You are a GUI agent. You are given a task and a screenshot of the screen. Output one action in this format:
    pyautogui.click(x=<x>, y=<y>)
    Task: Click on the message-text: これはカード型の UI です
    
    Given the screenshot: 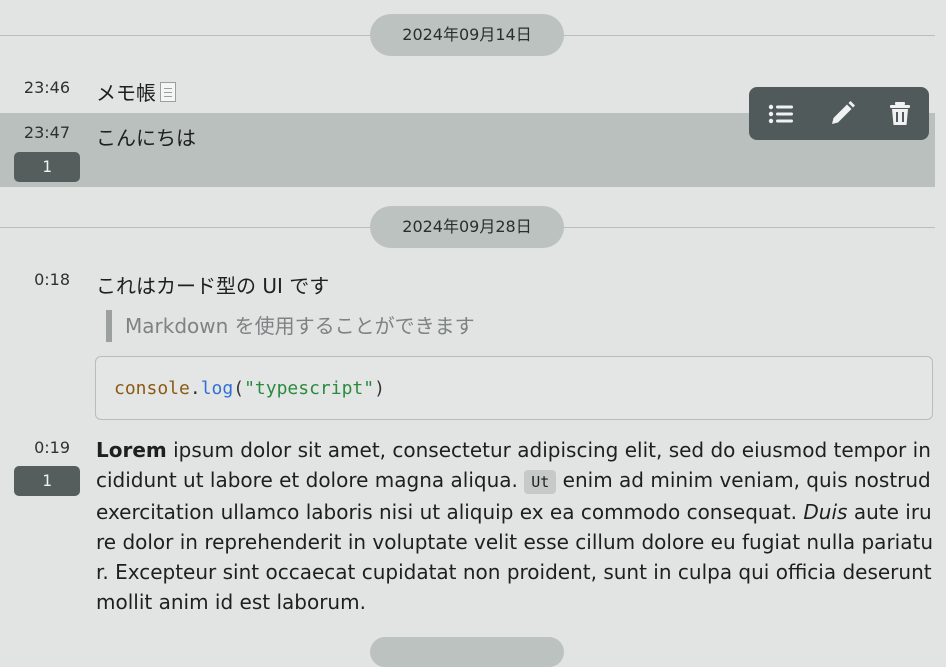 What is the action you would take?
    pyautogui.click(x=213, y=286)
    